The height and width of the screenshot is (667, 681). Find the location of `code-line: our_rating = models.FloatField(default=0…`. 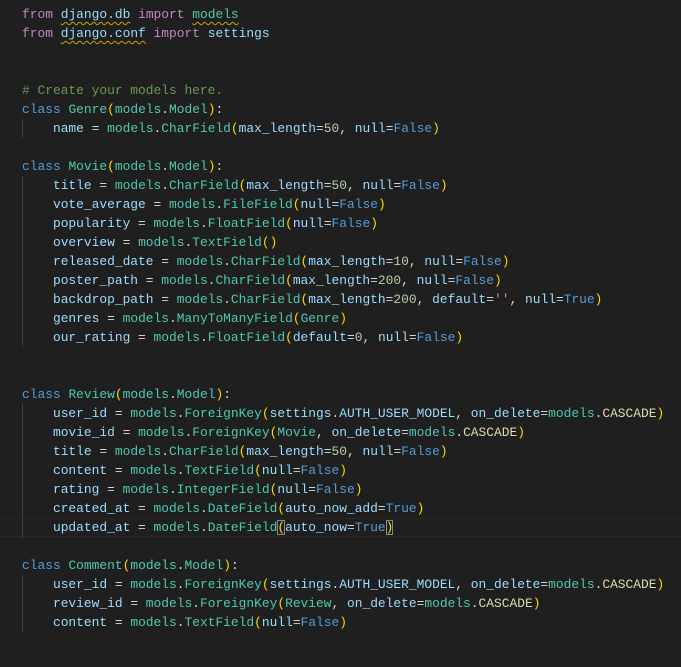

code-line: our_rating = models.FloatField(default=0… is located at coordinates (340, 337).